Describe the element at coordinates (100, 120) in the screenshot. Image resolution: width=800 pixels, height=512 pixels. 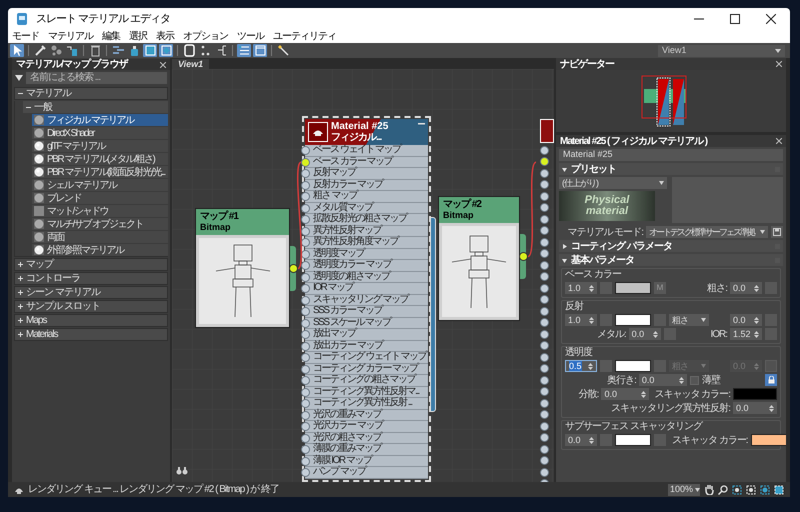
I see `material-item: フィジカル マテリアル` at that location.